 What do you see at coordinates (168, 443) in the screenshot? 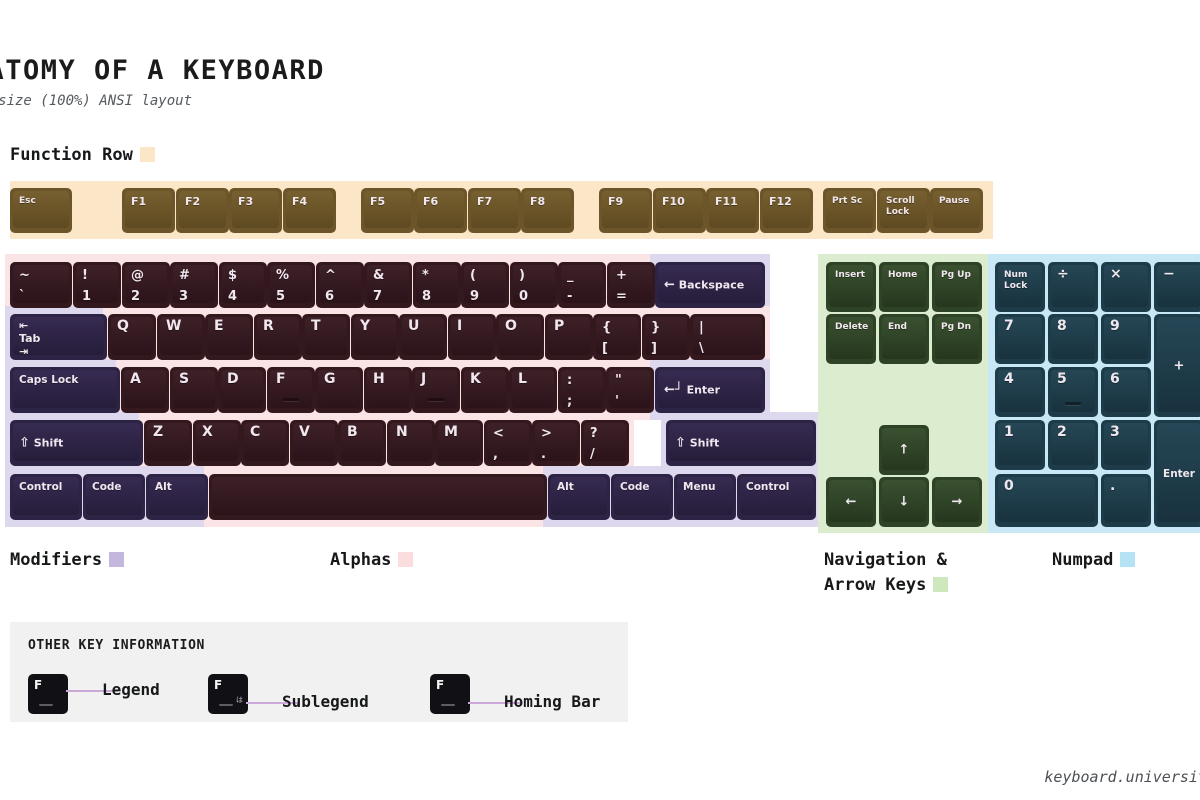
I see `key-main-z: Z` at bounding box center [168, 443].